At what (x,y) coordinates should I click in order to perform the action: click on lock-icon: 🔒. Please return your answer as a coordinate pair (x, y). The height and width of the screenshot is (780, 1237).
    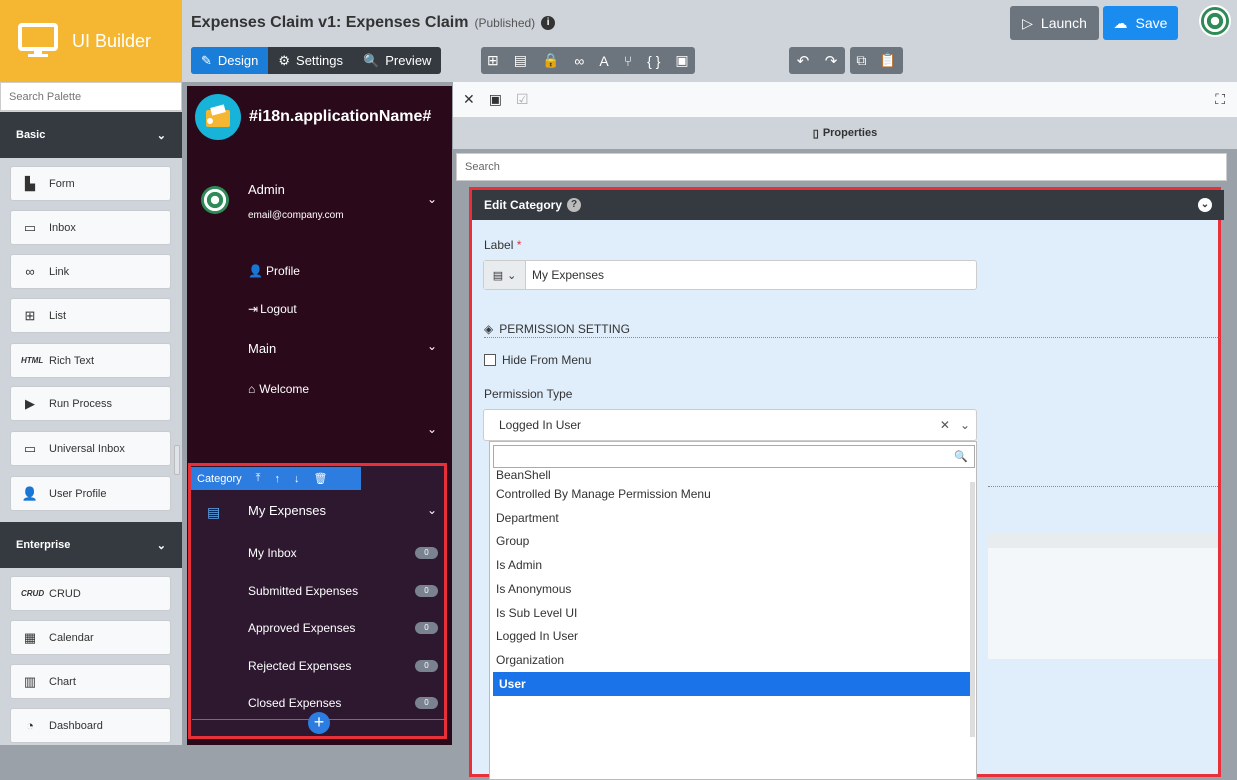
    Looking at the image, I should click on (550, 60).